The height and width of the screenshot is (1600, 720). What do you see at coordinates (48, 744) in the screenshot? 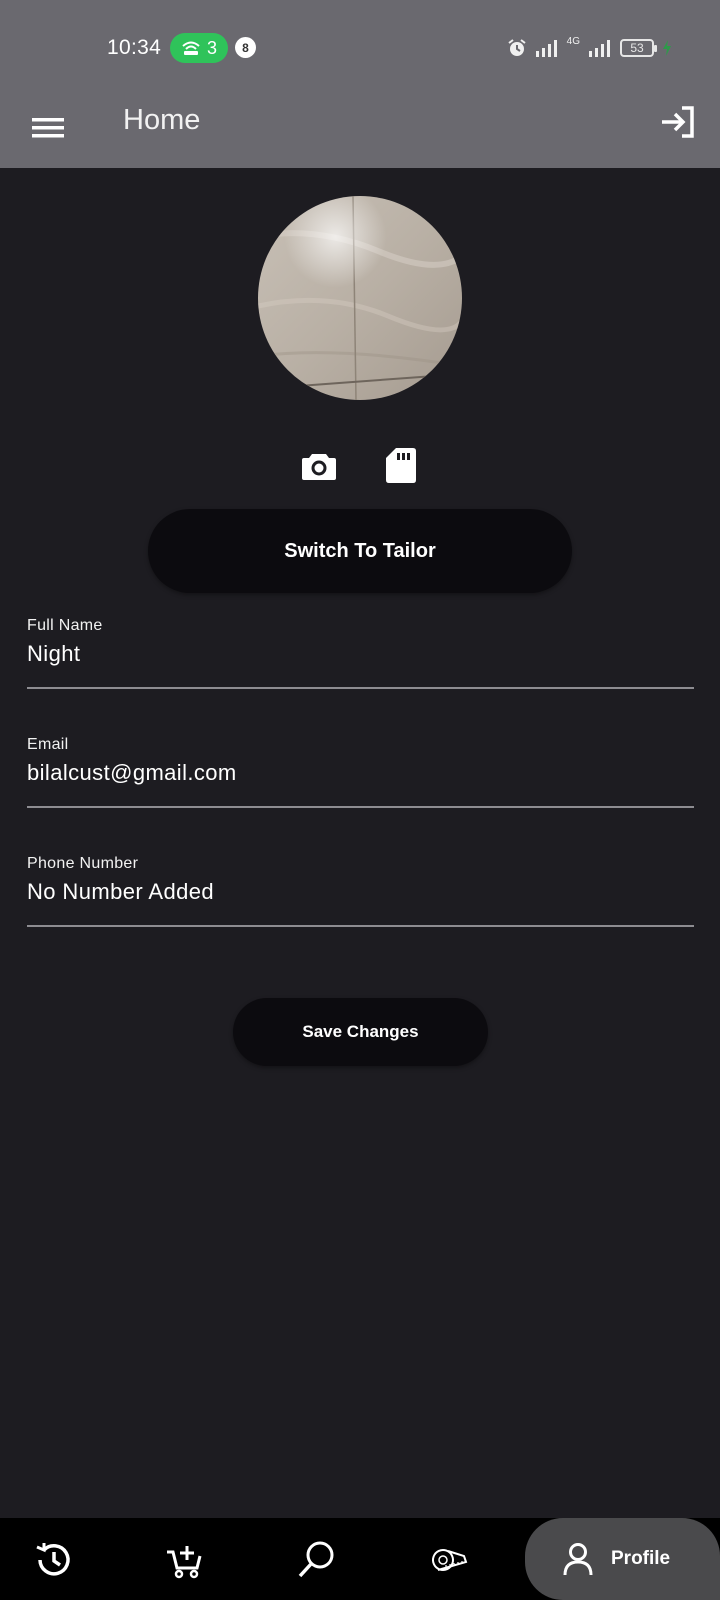
I see `field-label: Email` at bounding box center [48, 744].